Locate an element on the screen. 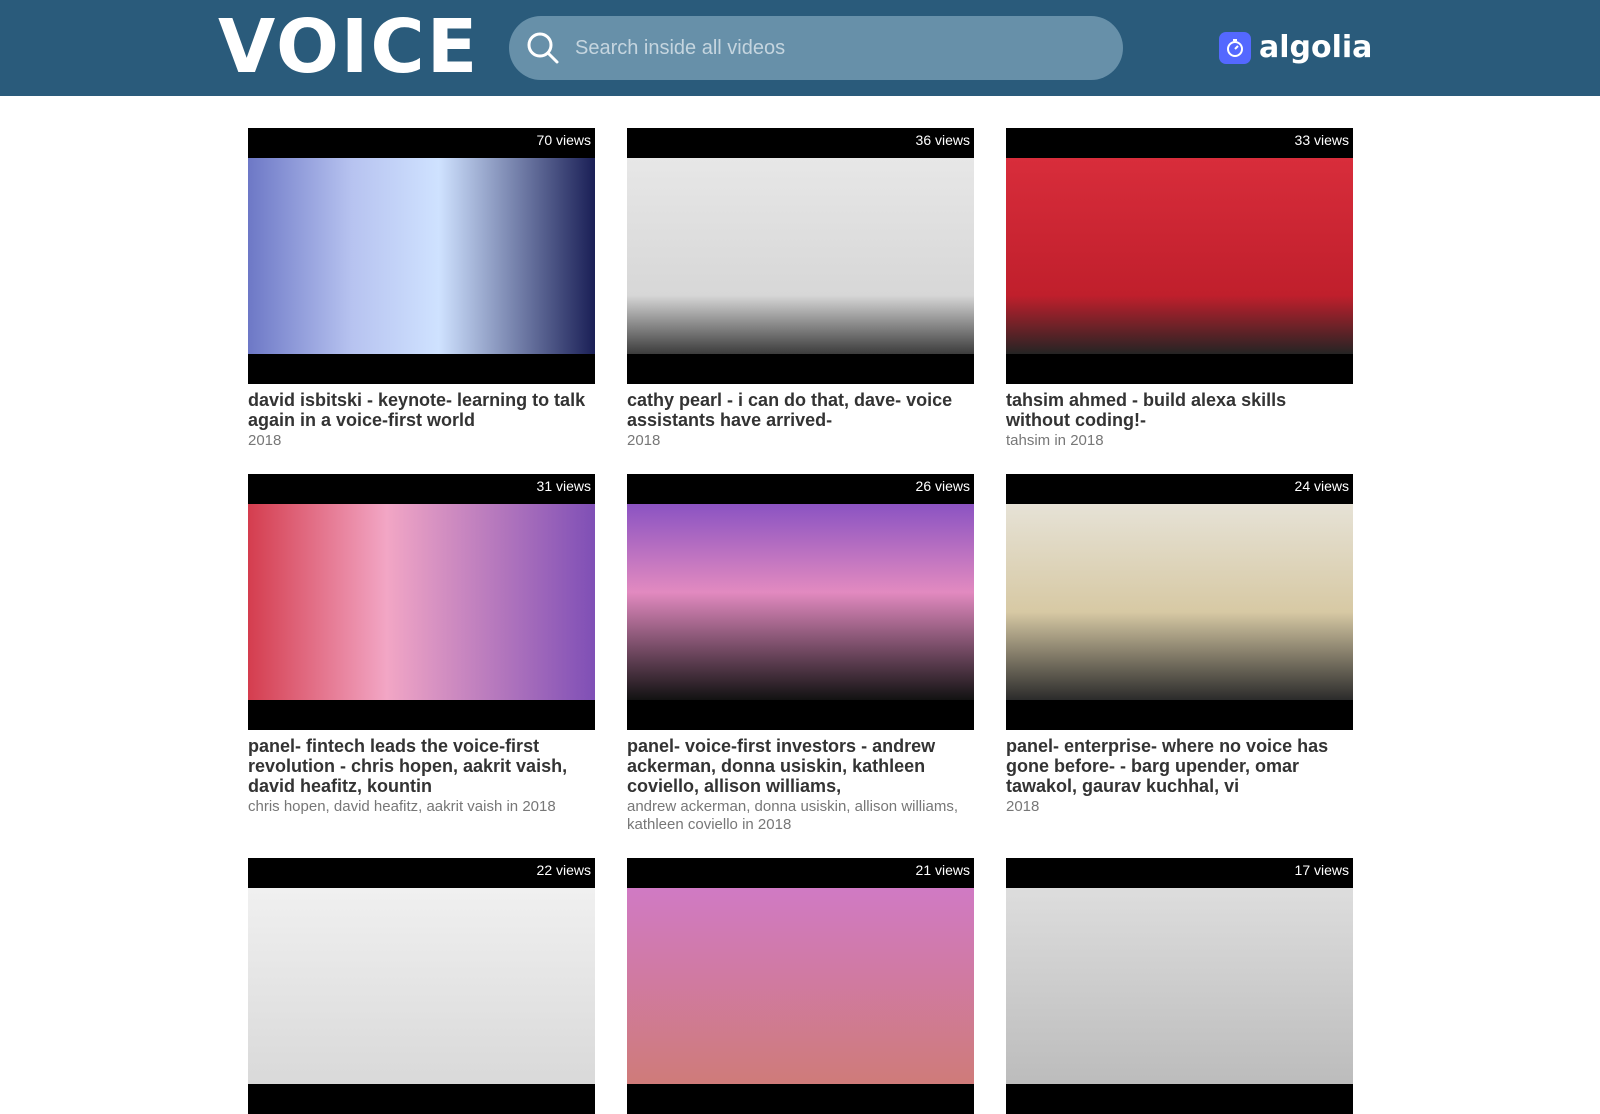 The height and width of the screenshot is (1114, 1600). algolia-logo: algolia is located at coordinates (1295, 48).